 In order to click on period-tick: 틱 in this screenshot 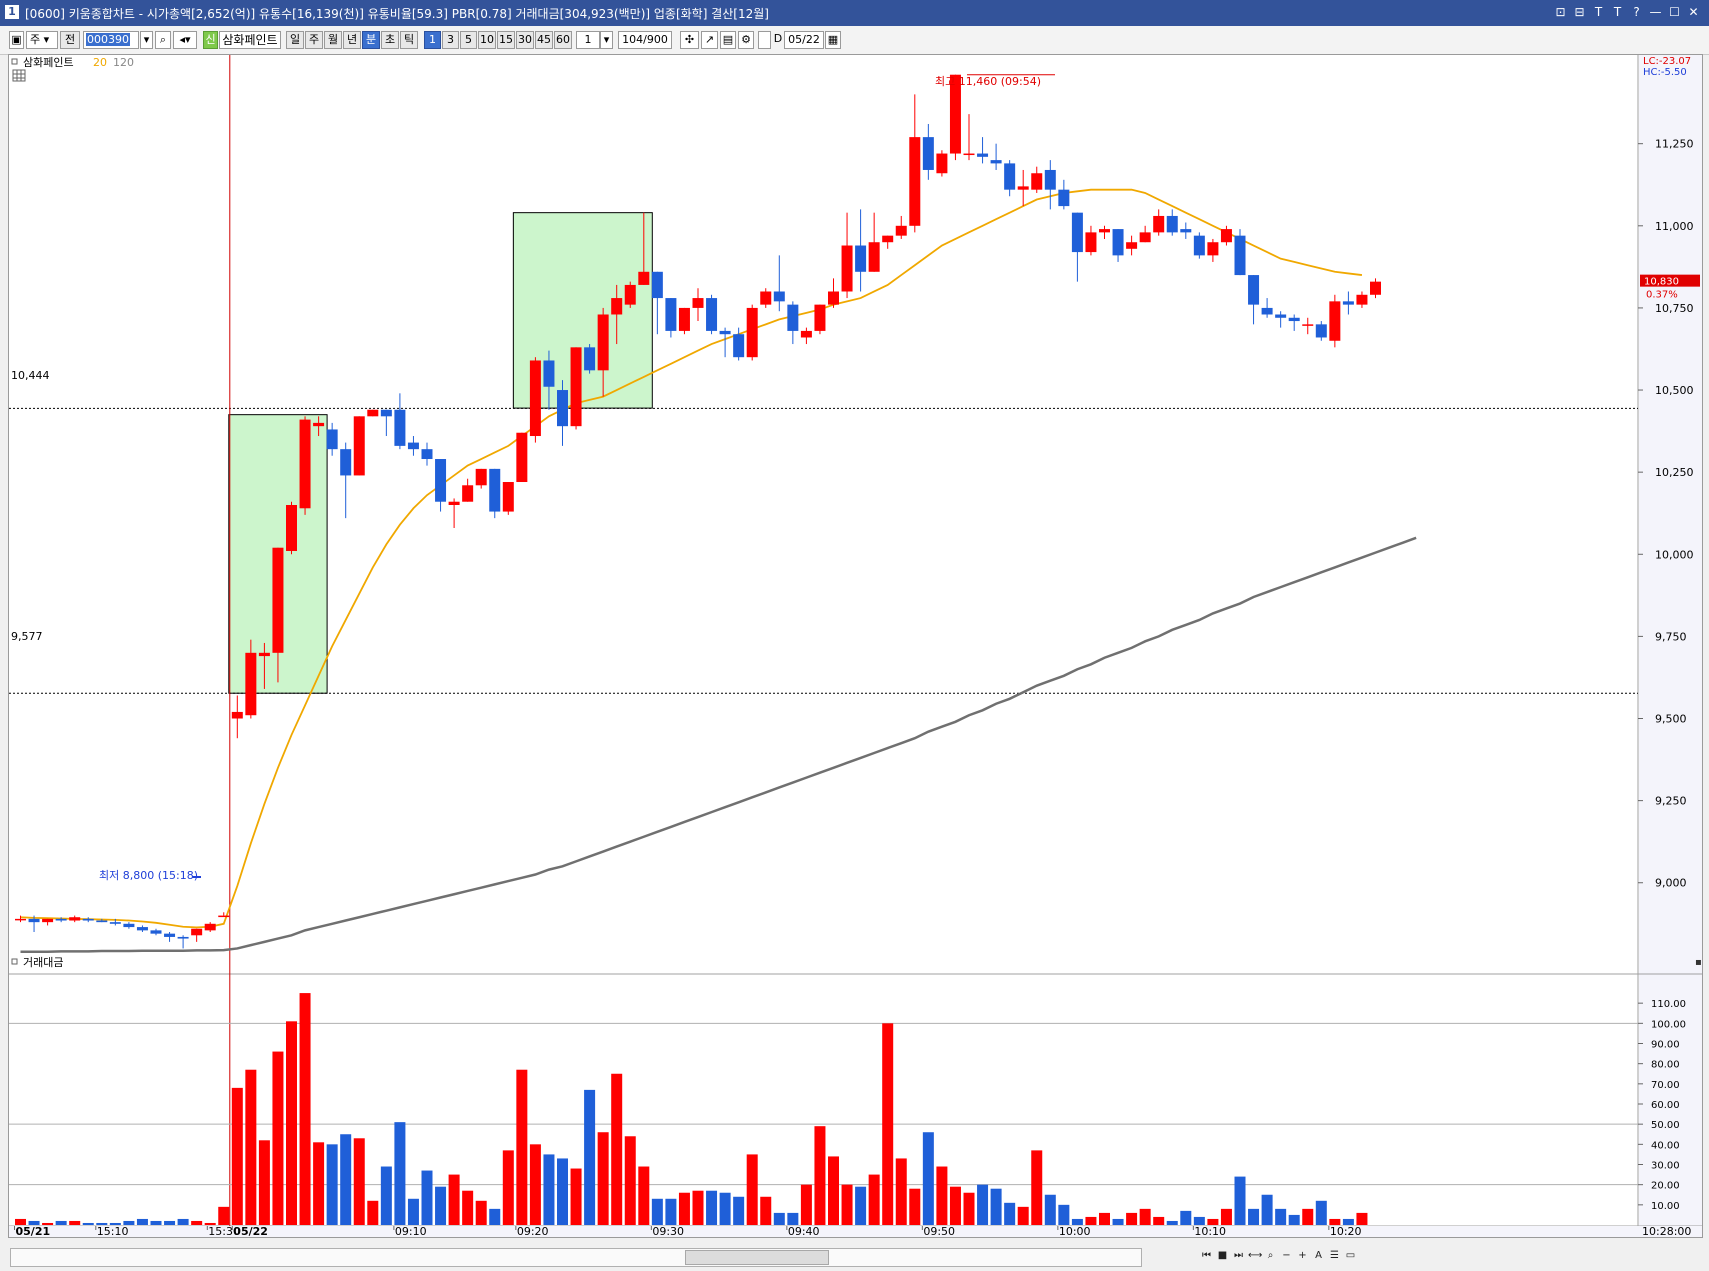, I will do `click(409, 40)`.